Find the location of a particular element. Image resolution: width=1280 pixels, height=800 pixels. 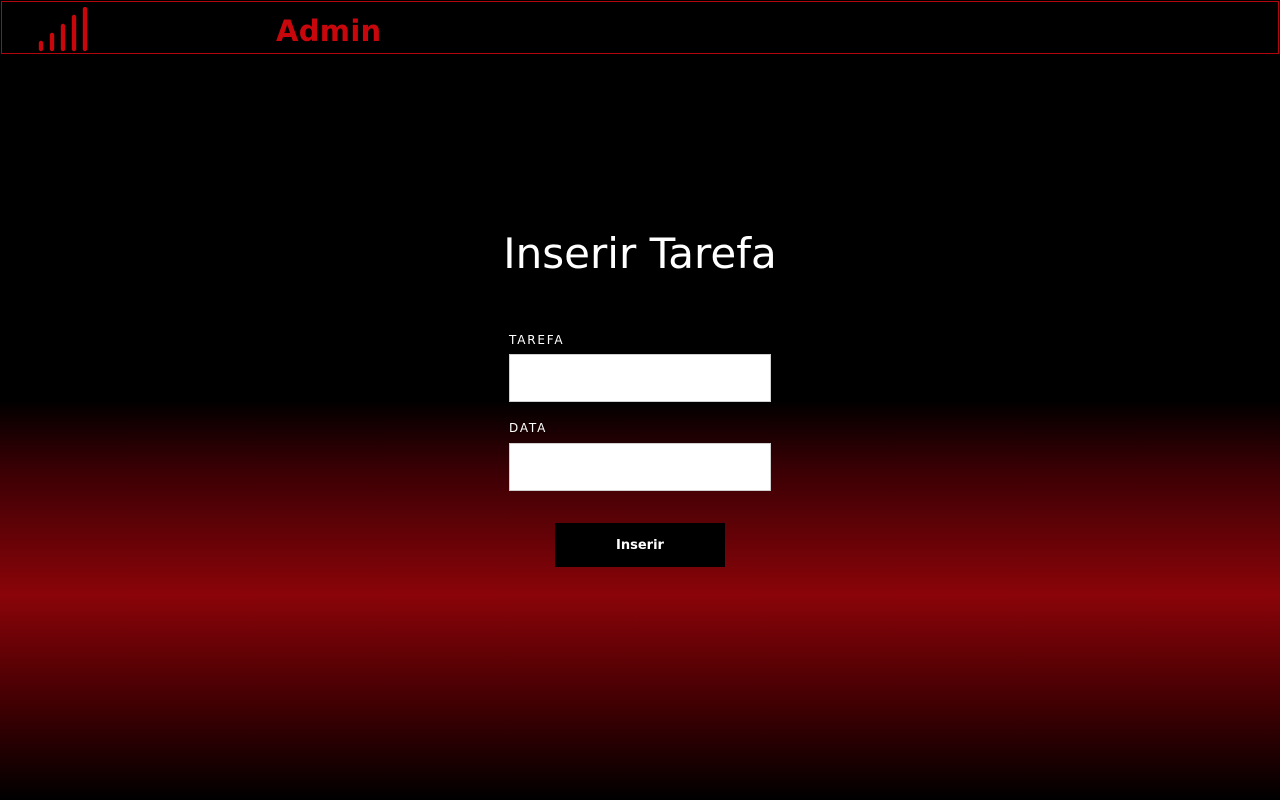

tarefa-label: TAREFA is located at coordinates (537, 340).